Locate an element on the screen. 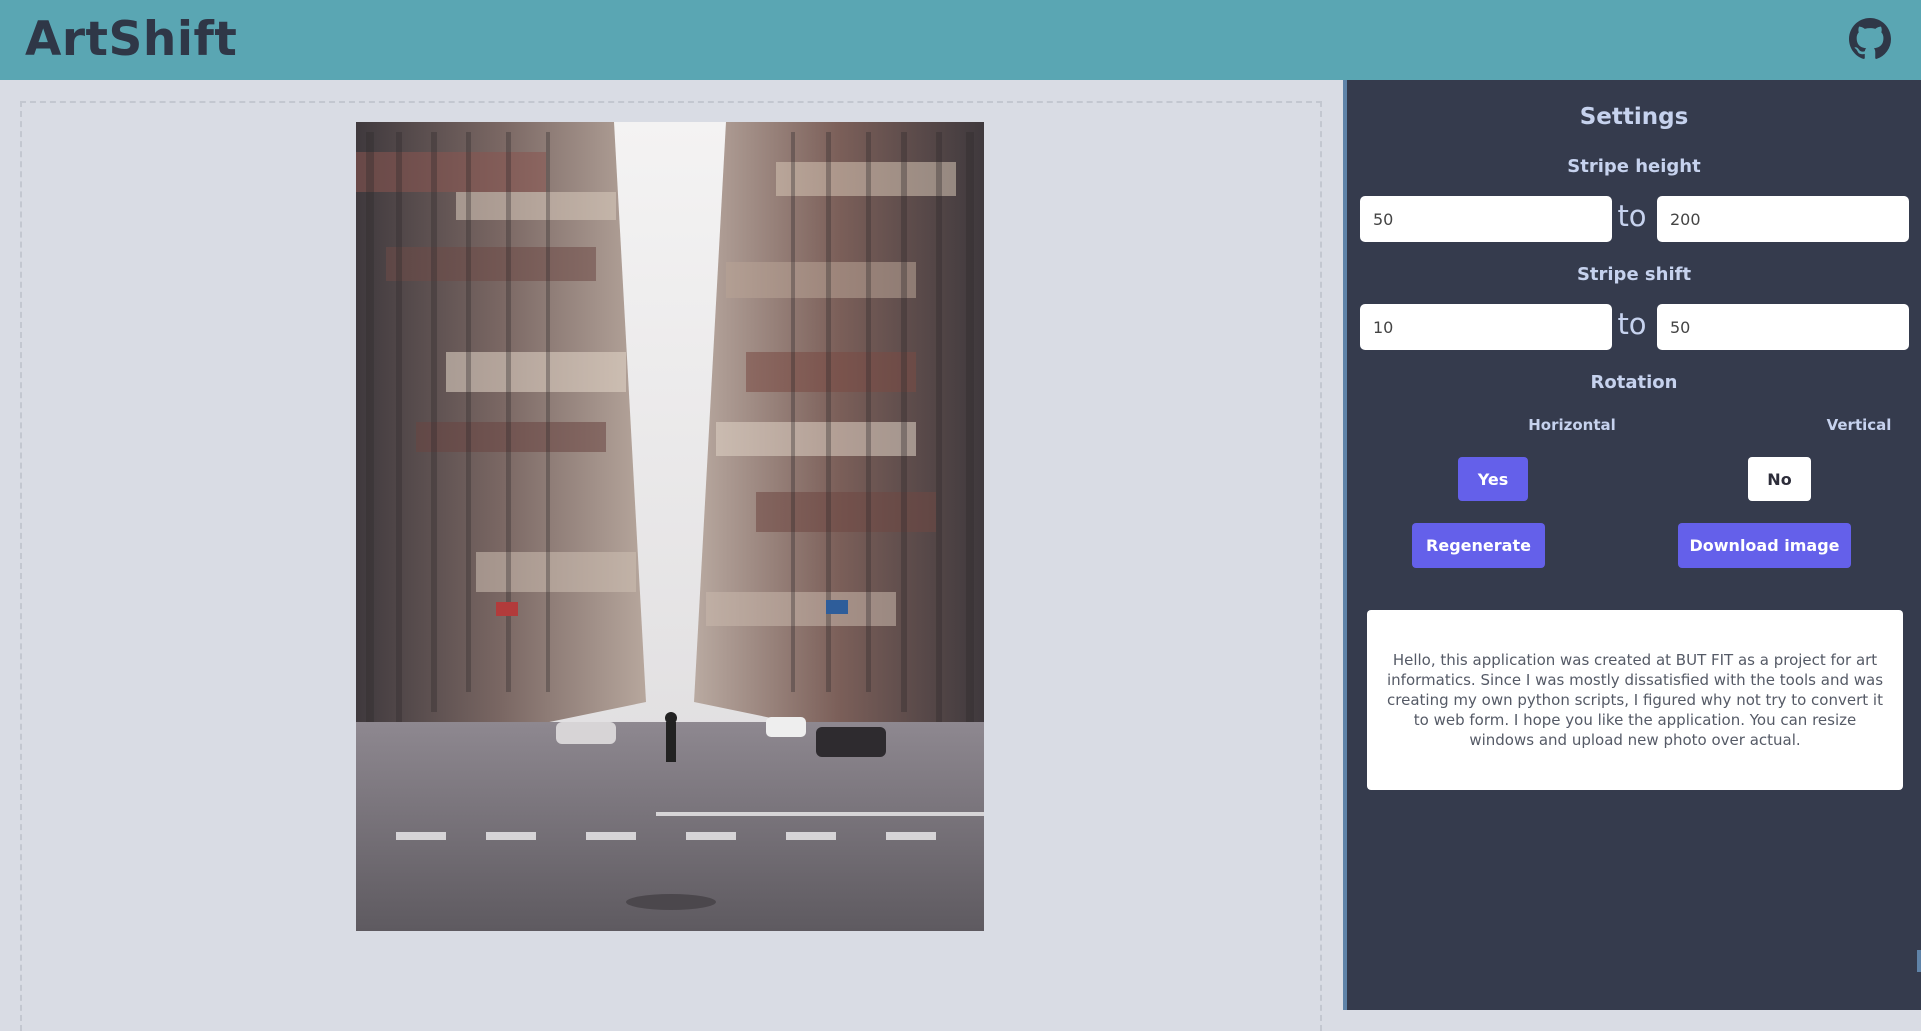 The width and height of the screenshot is (1921, 1031). stripe-shift-to-input is located at coordinates (1783, 327).